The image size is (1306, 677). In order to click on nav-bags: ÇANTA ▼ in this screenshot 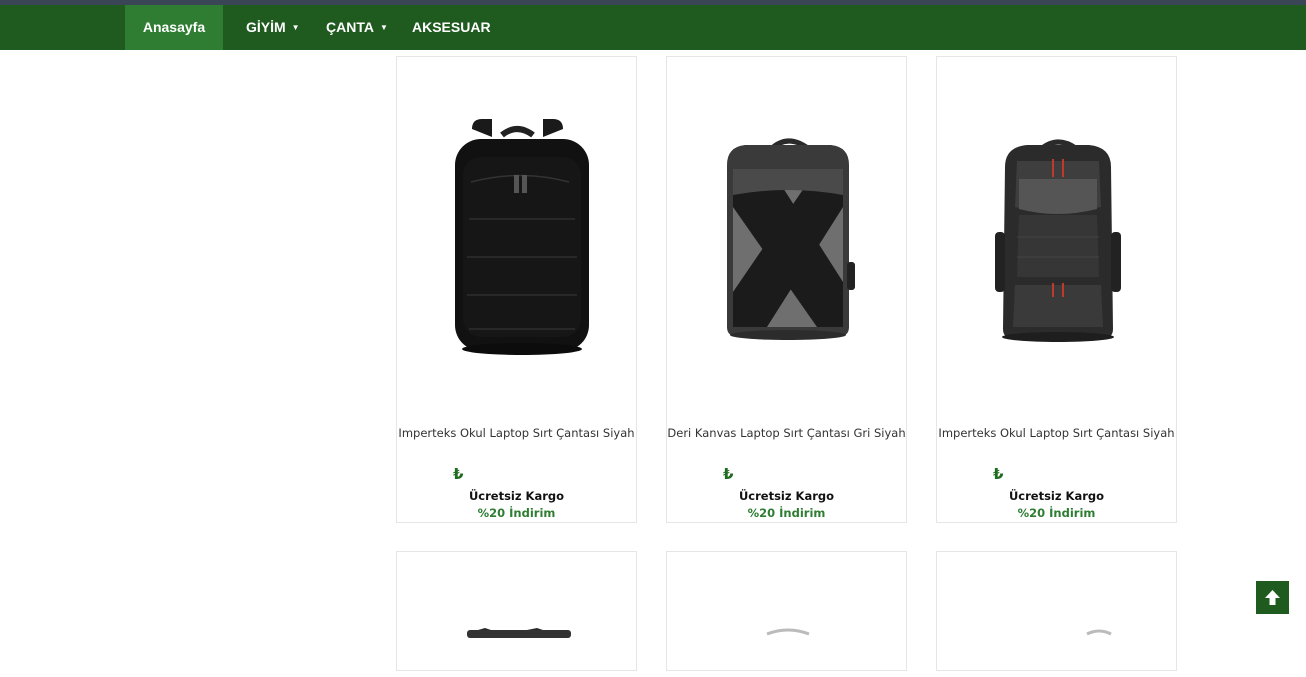, I will do `click(357, 27)`.